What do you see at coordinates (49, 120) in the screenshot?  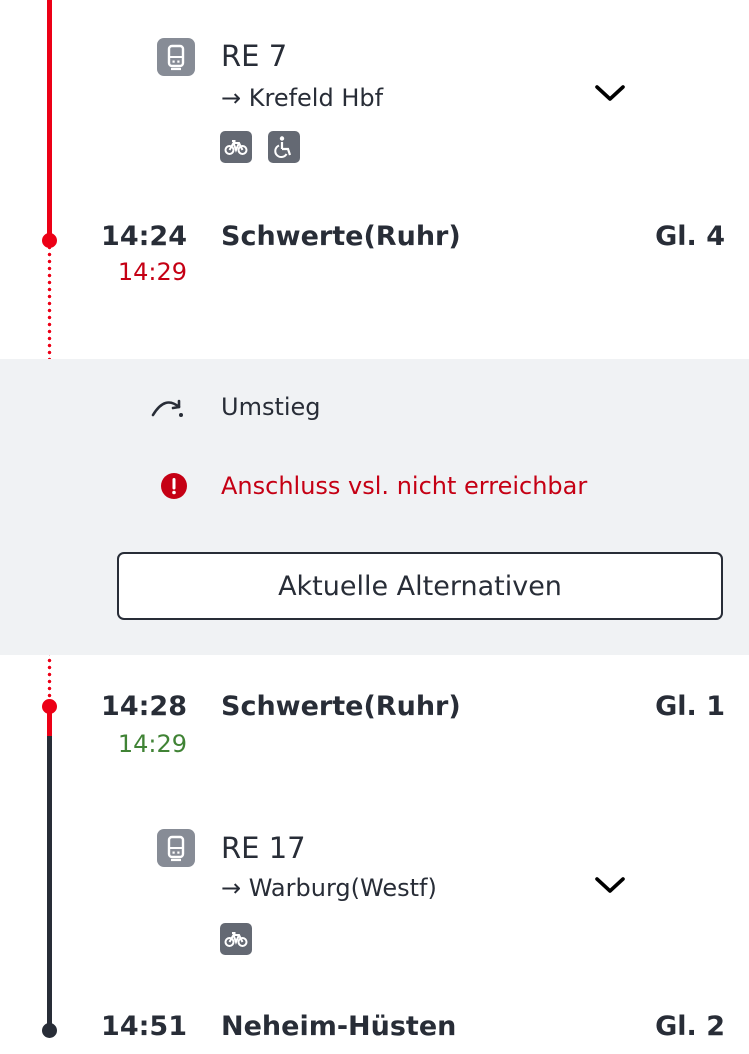 I see `timeline-segment-red` at bounding box center [49, 120].